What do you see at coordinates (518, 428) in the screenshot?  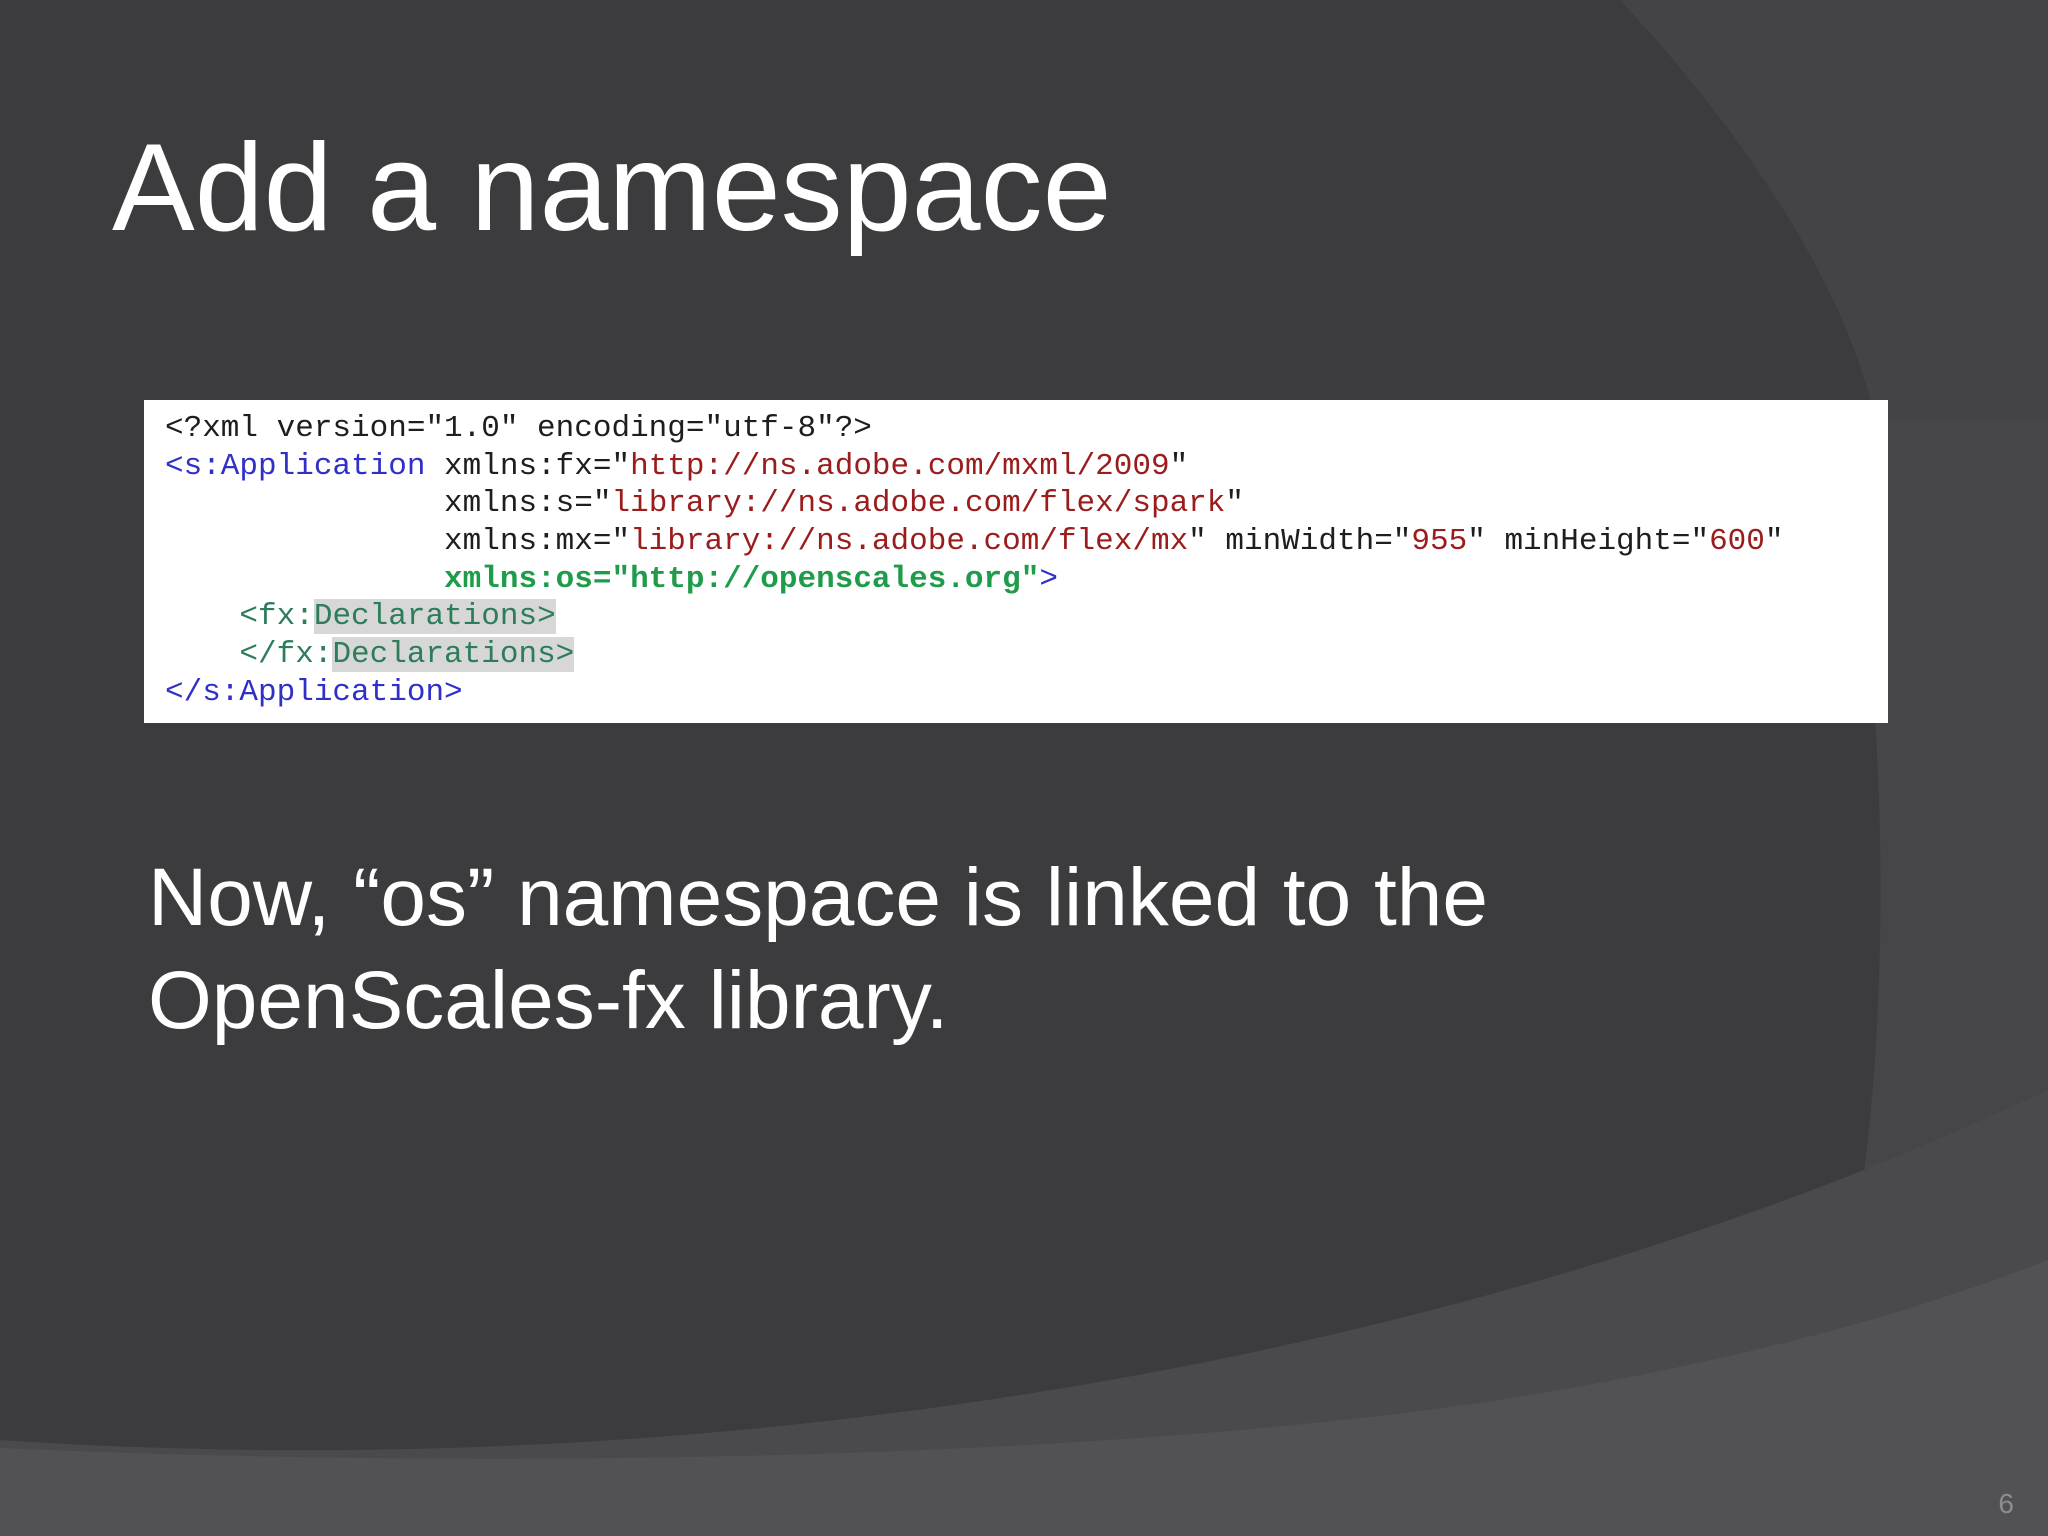 I see `xml-declaration: <?xml version="1.0" encoding="utf-8"?>` at bounding box center [518, 428].